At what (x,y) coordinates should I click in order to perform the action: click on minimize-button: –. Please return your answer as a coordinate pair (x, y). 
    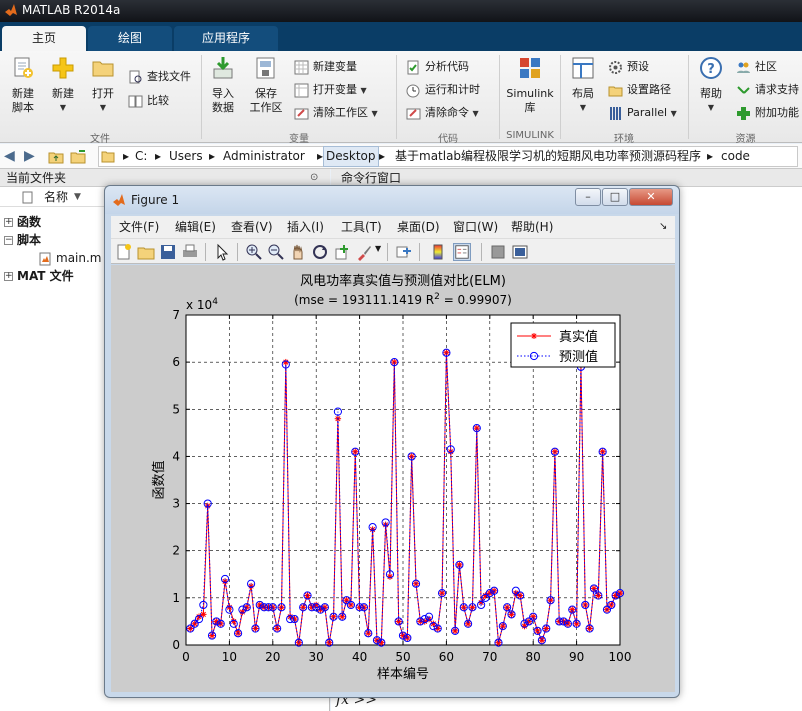
    Looking at the image, I should click on (588, 197).